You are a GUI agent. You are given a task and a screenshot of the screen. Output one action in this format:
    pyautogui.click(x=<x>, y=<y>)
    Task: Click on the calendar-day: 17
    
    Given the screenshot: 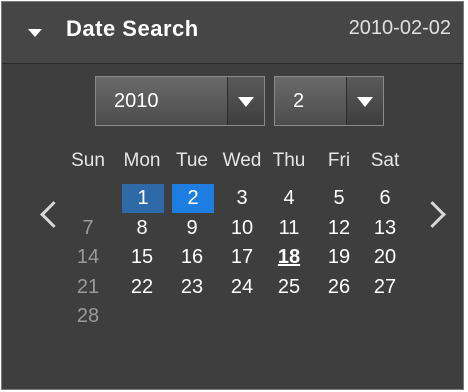 What is the action you would take?
    pyautogui.click(x=242, y=257)
    